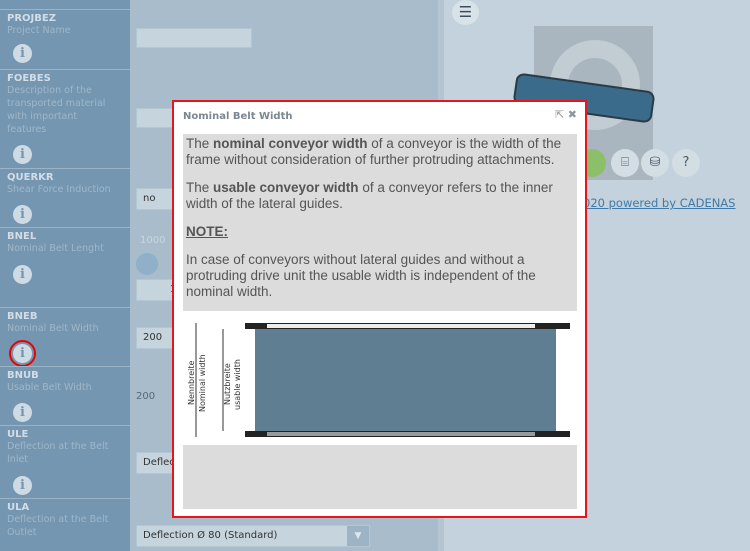  Describe the element at coordinates (153, 240) in the screenshot. I see `bnel-max-label: 1000` at that location.